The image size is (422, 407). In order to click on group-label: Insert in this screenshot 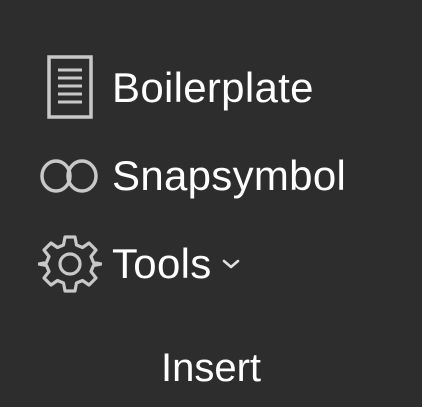, I will do `click(211, 368)`.